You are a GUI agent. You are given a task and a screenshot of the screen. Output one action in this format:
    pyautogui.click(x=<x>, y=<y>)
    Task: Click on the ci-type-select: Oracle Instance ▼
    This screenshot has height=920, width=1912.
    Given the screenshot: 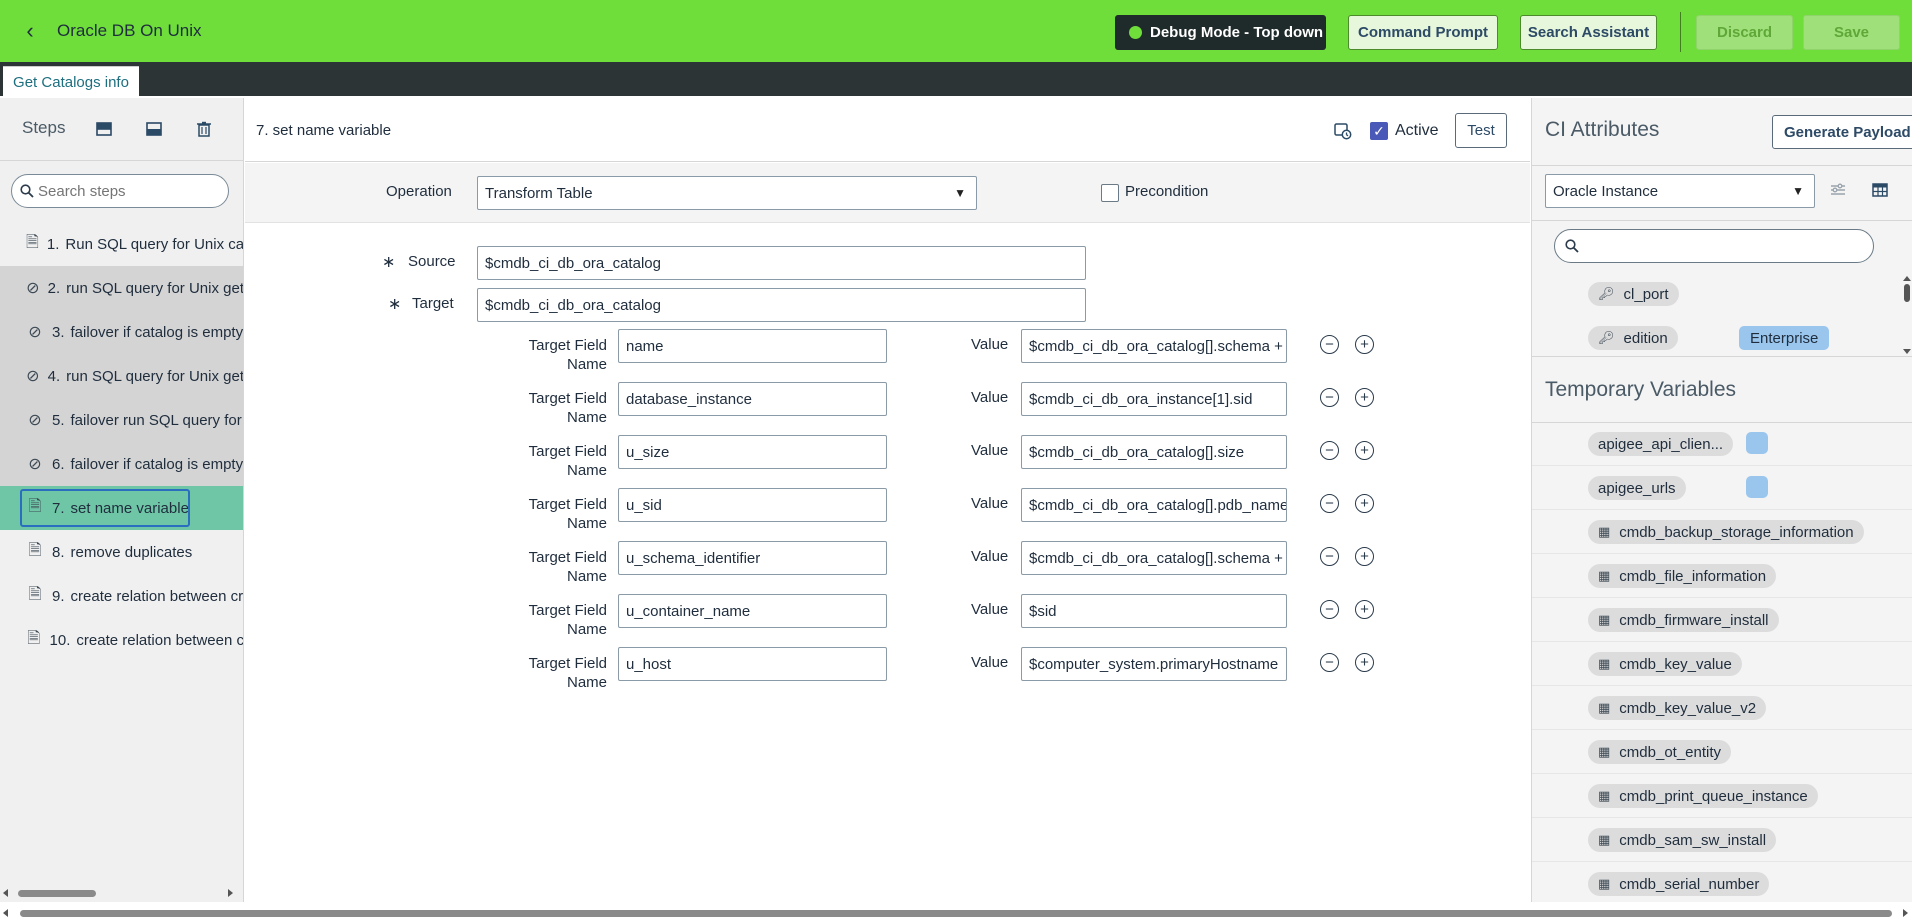 What is the action you would take?
    pyautogui.click(x=1680, y=191)
    